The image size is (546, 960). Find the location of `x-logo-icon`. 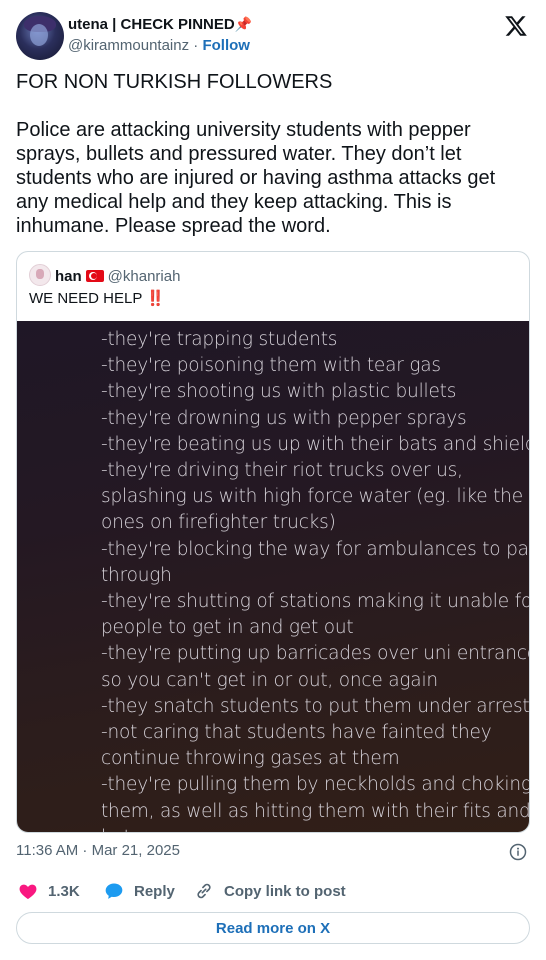

x-logo-icon is located at coordinates (516, 26).